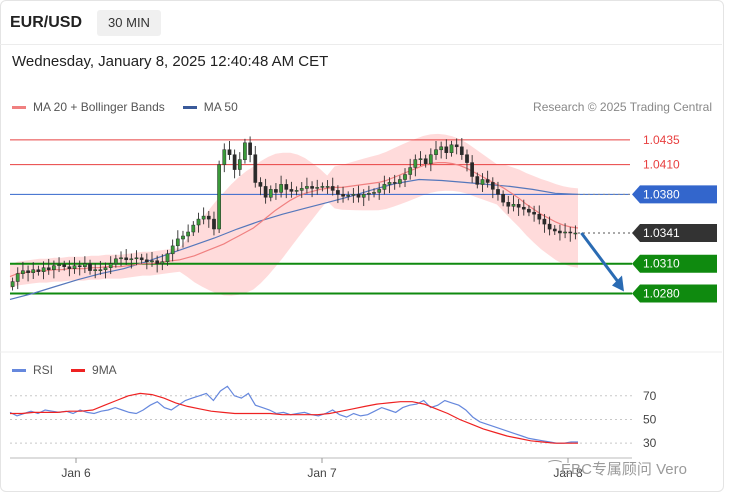 Image resolution: width=732 pixels, height=500 pixels. What do you see at coordinates (661, 165) in the screenshot?
I see `level-label-1.0410: 1.0410` at bounding box center [661, 165].